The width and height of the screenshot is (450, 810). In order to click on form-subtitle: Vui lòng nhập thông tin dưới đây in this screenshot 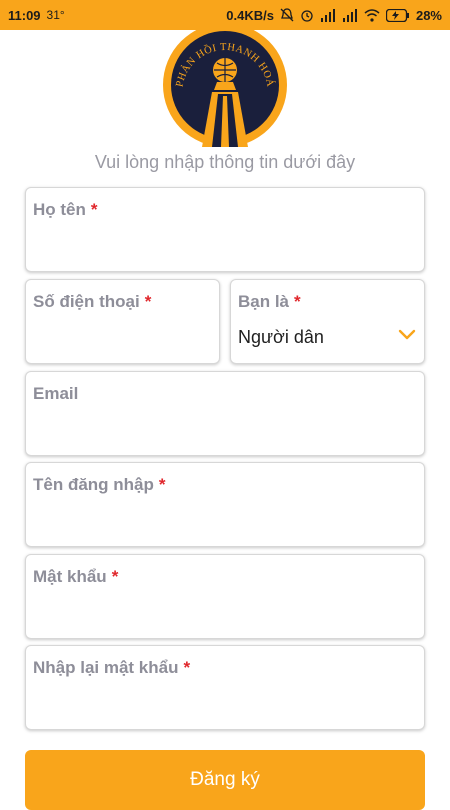, I will do `click(225, 162)`.